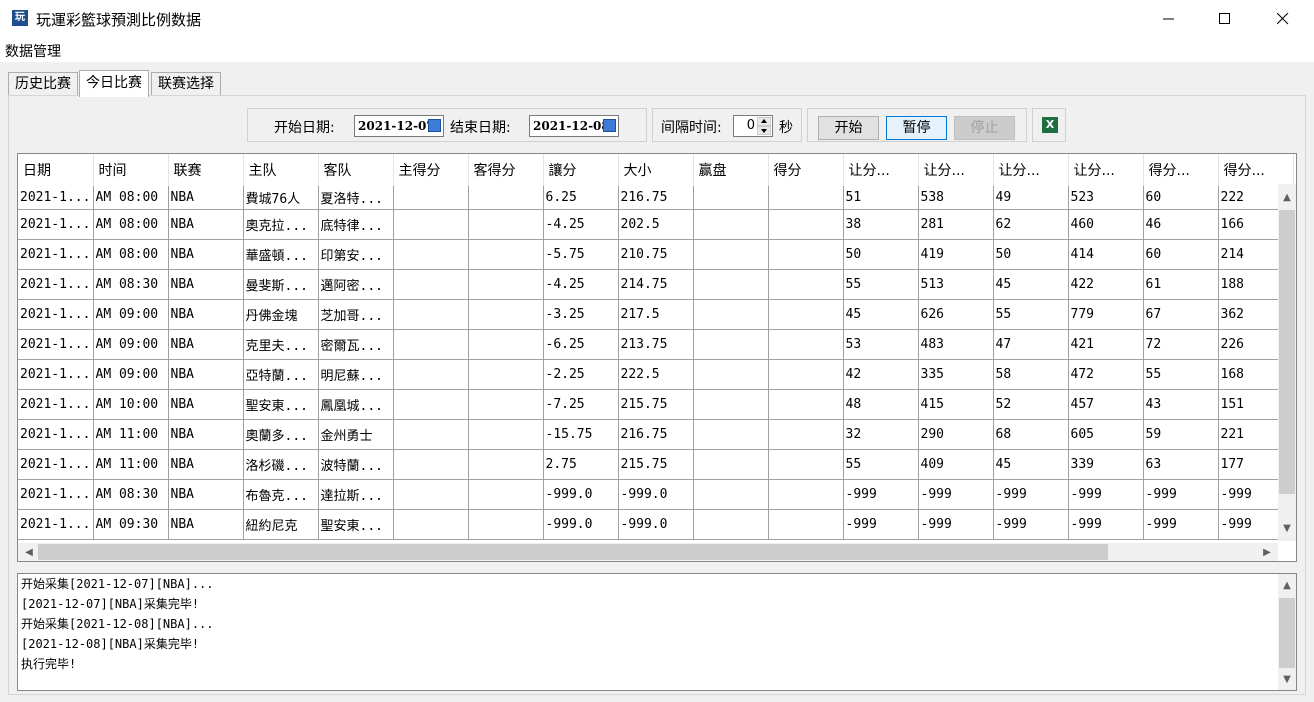  What do you see at coordinates (916, 128) in the screenshot?
I see `pause-button: 暂停` at bounding box center [916, 128].